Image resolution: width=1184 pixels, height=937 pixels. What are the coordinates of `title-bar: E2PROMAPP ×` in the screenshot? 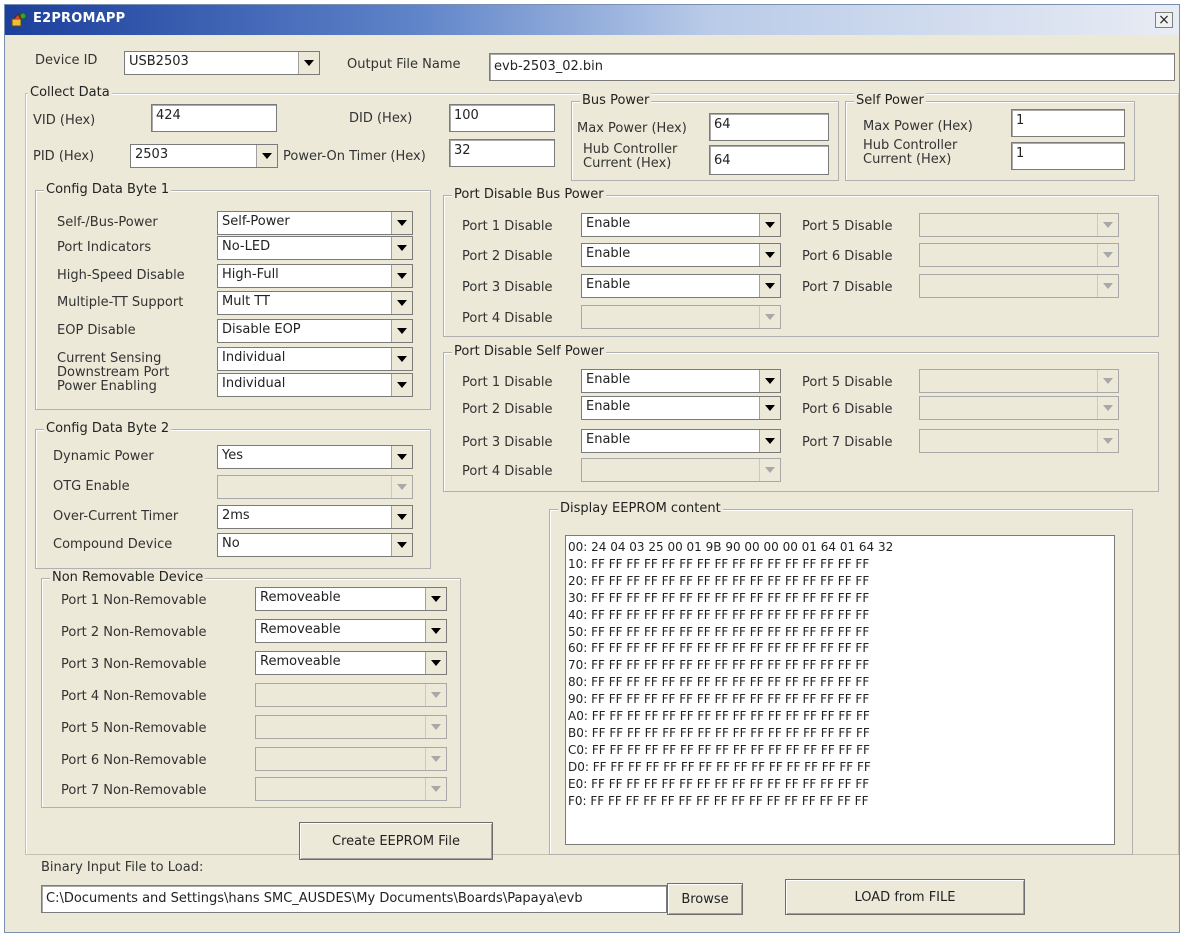 It's located at (592, 20).